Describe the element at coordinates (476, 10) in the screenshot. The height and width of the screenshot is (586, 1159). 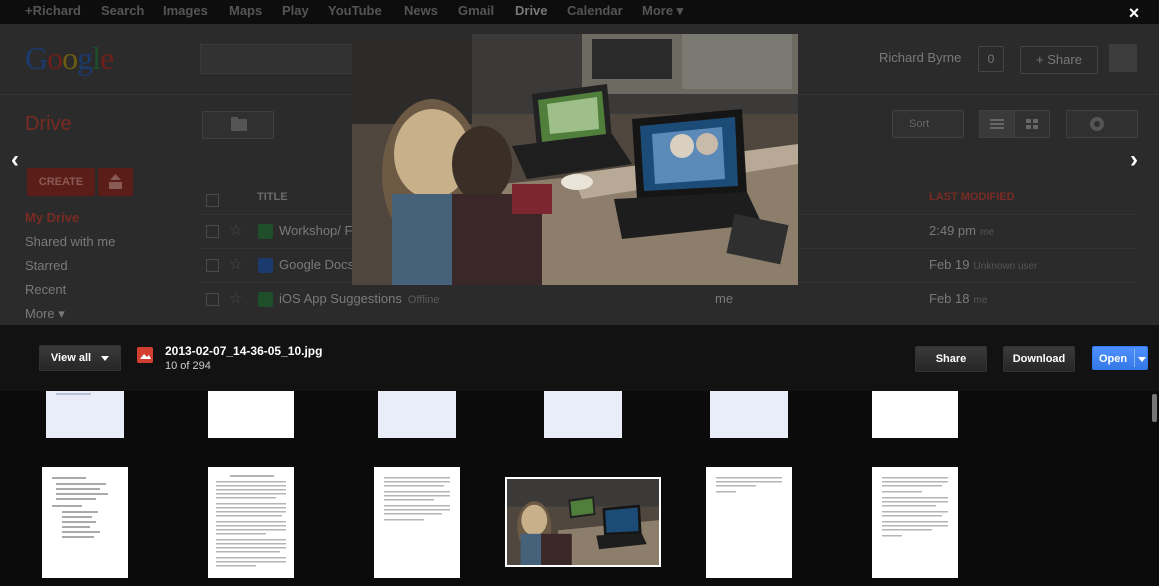
I see `gbar-item: Gmail` at that location.